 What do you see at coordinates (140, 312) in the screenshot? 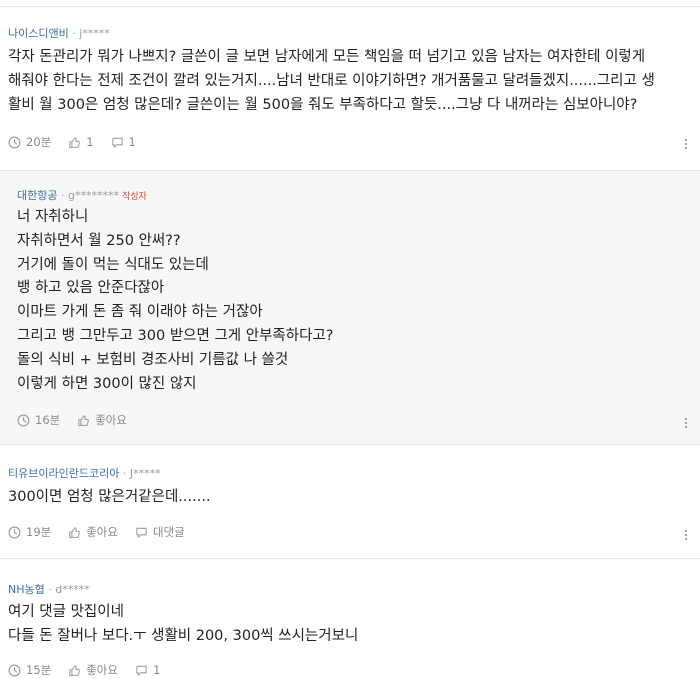
I see `comment-line: 이마트 가게 돈 좀 줘 이래야 하는 거잖아` at bounding box center [140, 312].